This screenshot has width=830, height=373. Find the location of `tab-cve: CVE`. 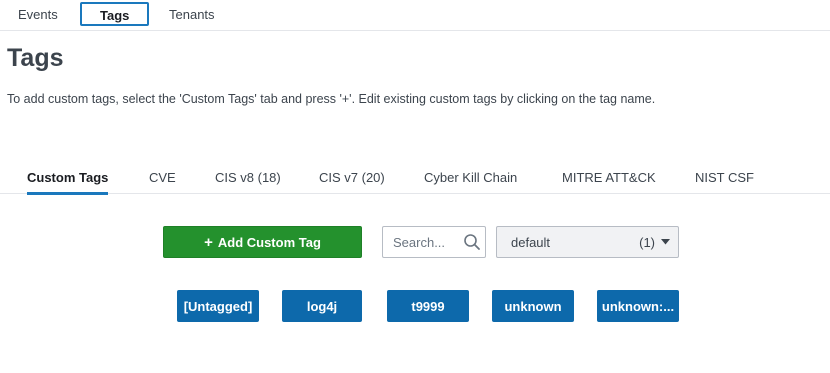

tab-cve: CVE is located at coordinates (162, 177).